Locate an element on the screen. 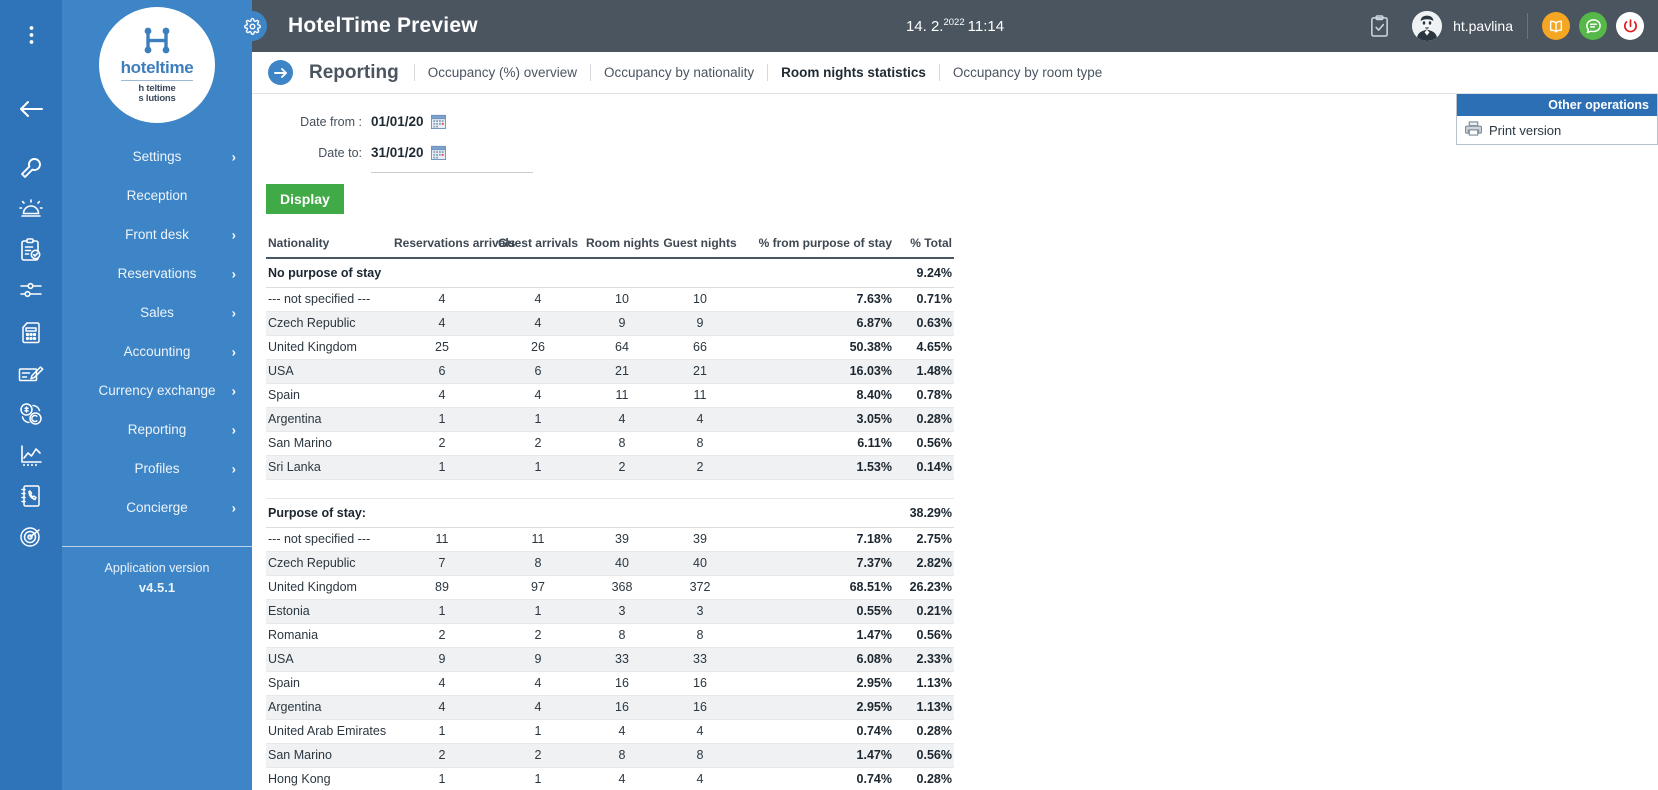 This screenshot has height=790, width=1658. sidebar-item-settings: Settings › is located at coordinates (157, 156).